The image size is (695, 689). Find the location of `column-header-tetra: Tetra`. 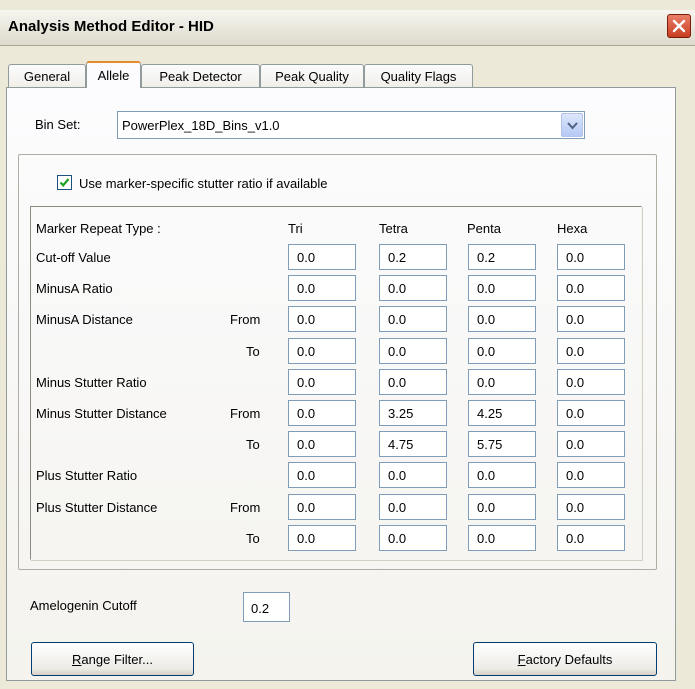

column-header-tetra: Tetra is located at coordinates (393, 228).